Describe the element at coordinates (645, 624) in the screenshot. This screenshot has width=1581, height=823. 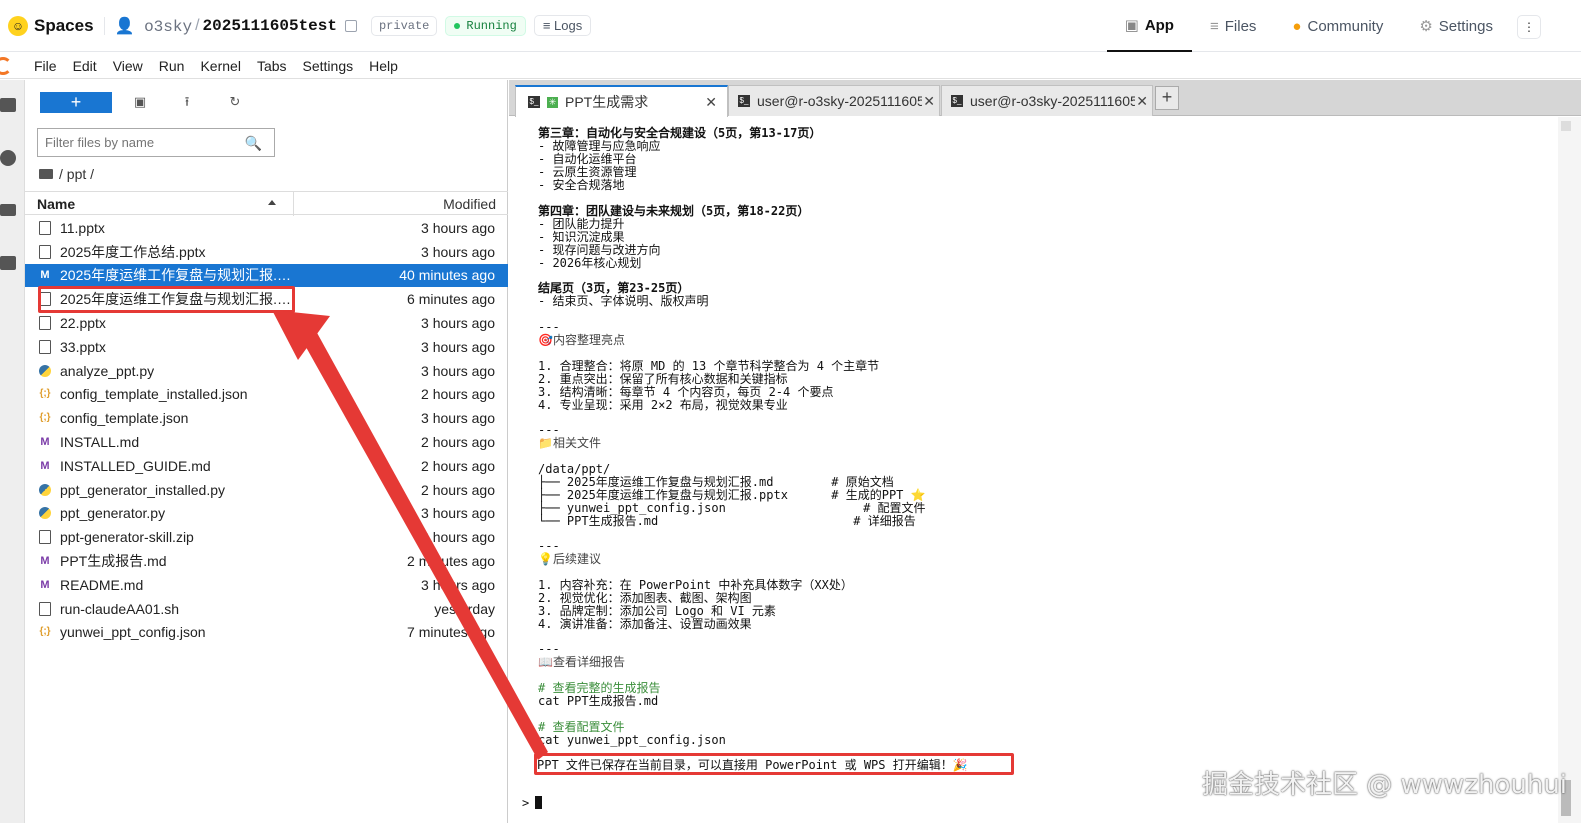
I see `list-item: 4. 演讲准备：添加备注、设置动画效果` at that location.